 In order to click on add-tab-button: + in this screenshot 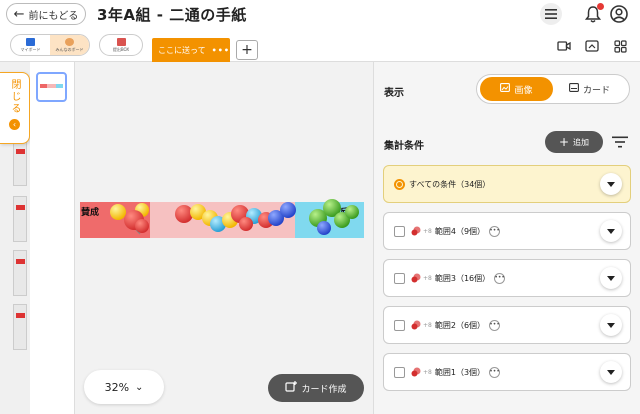, I will do `click(247, 50)`.